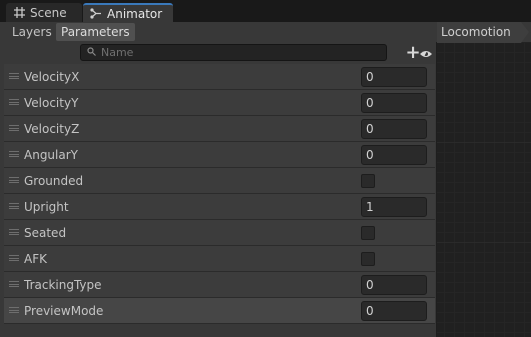  I want to click on search-input, so click(241, 52).